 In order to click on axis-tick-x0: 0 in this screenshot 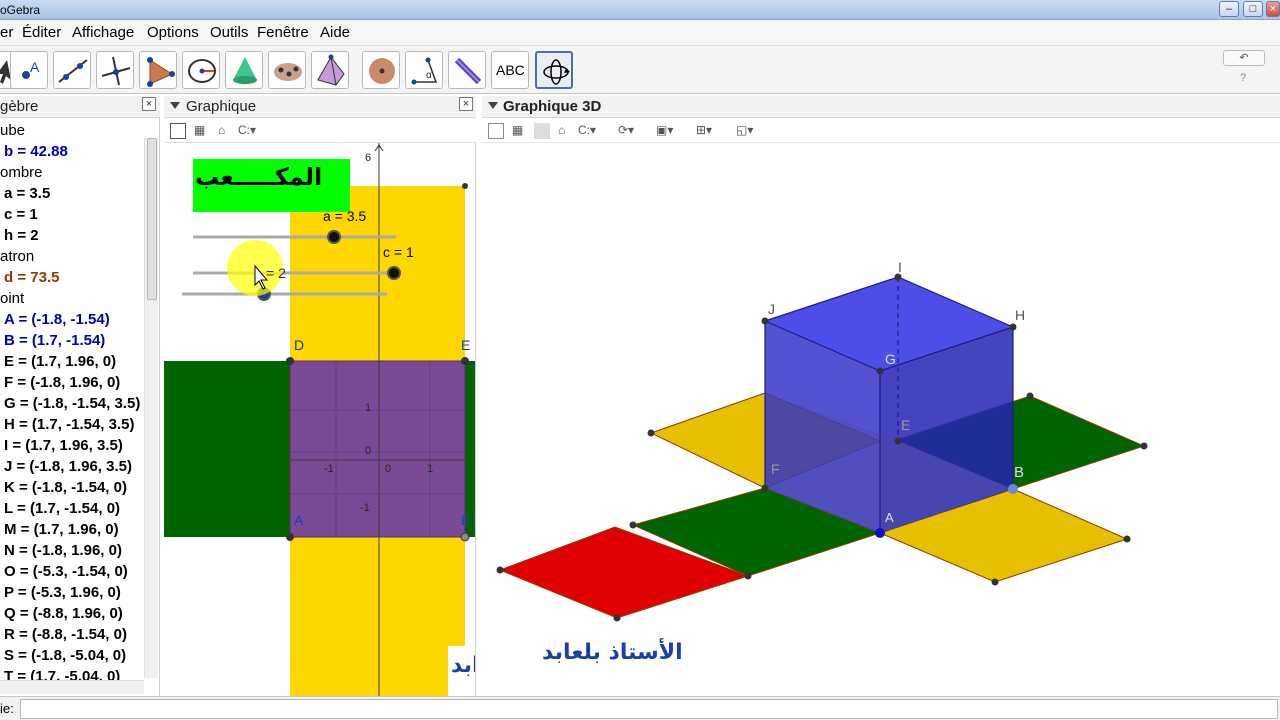, I will do `click(388, 469)`.